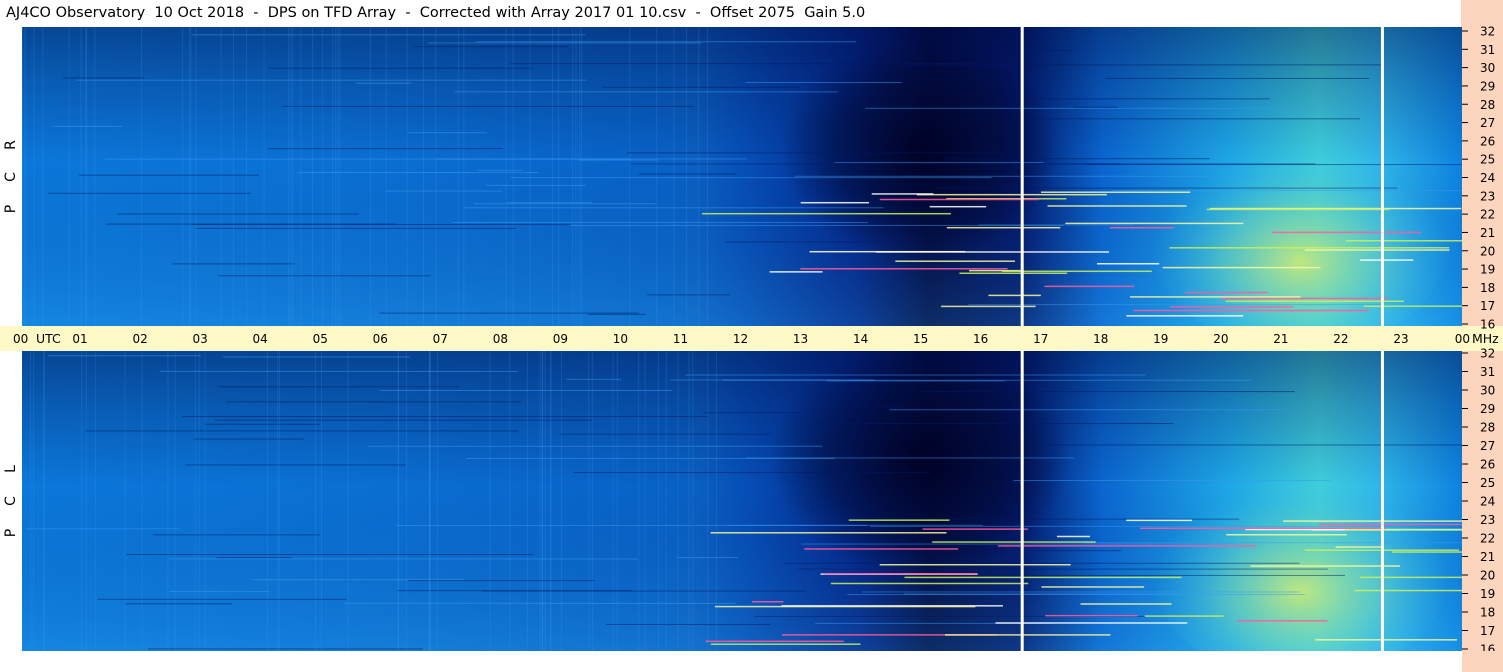 The height and width of the screenshot is (672, 1503). I want to click on utc-tick-label: 04, so click(260, 339).